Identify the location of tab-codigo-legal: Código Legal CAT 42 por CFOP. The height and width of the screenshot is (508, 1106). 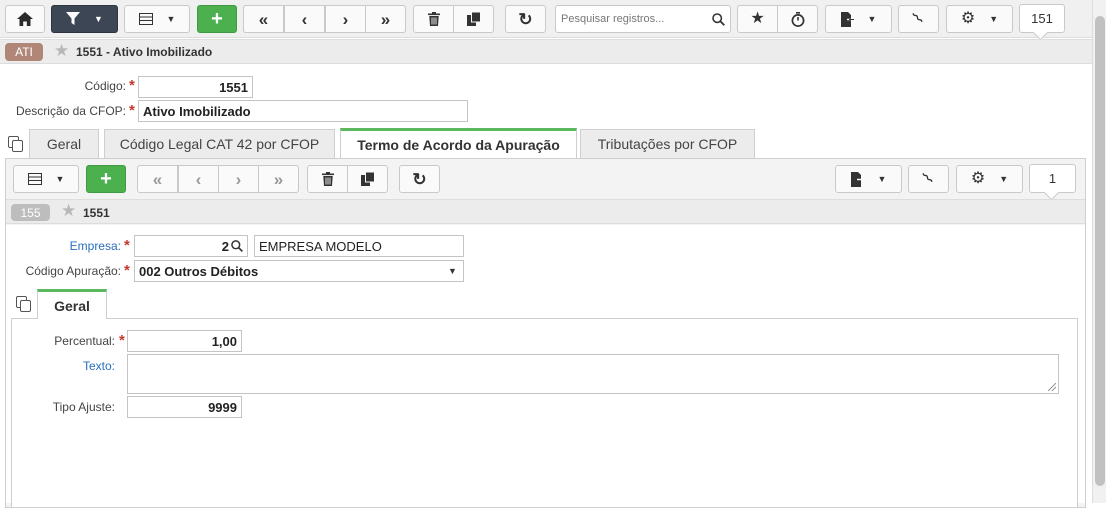
(219, 143).